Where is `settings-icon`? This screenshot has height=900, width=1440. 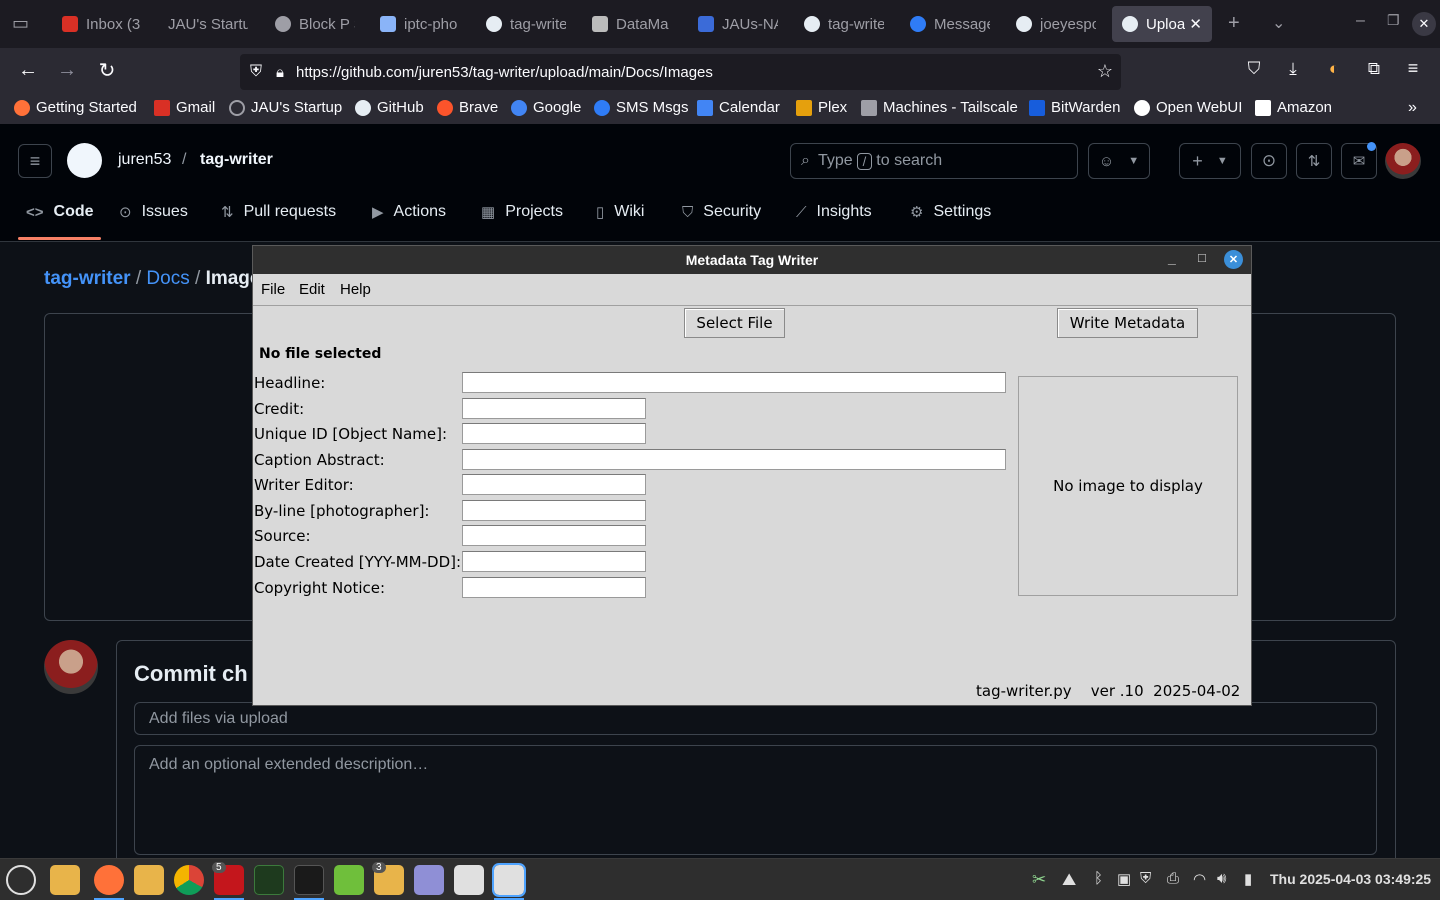 settings-icon is located at coordinates (469, 880).